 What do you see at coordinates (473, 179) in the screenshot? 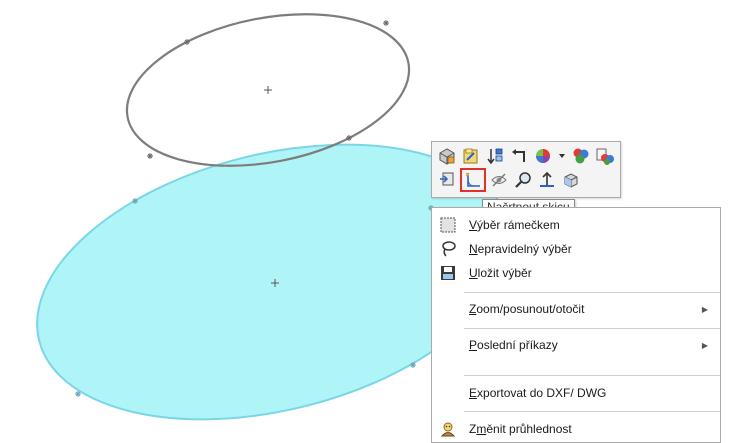
I see `sketch-icon` at bounding box center [473, 179].